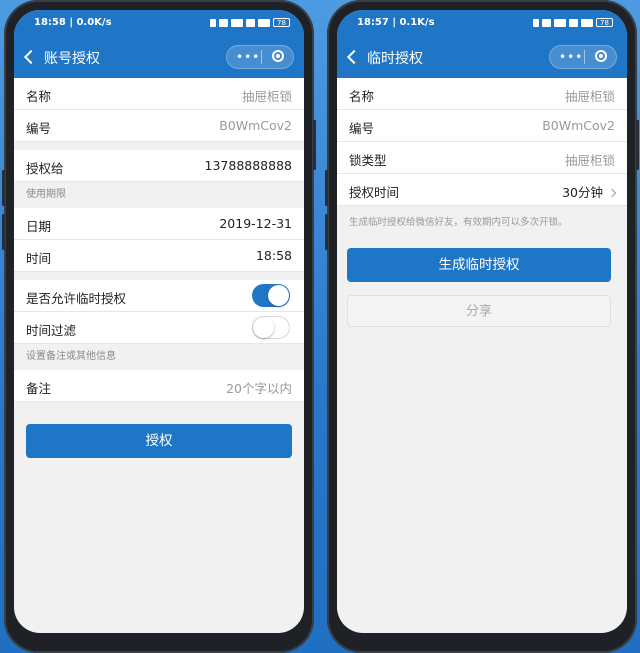  What do you see at coordinates (159, 166) in the screenshot?
I see `grant-to-row: 授权给 13788888888` at bounding box center [159, 166].